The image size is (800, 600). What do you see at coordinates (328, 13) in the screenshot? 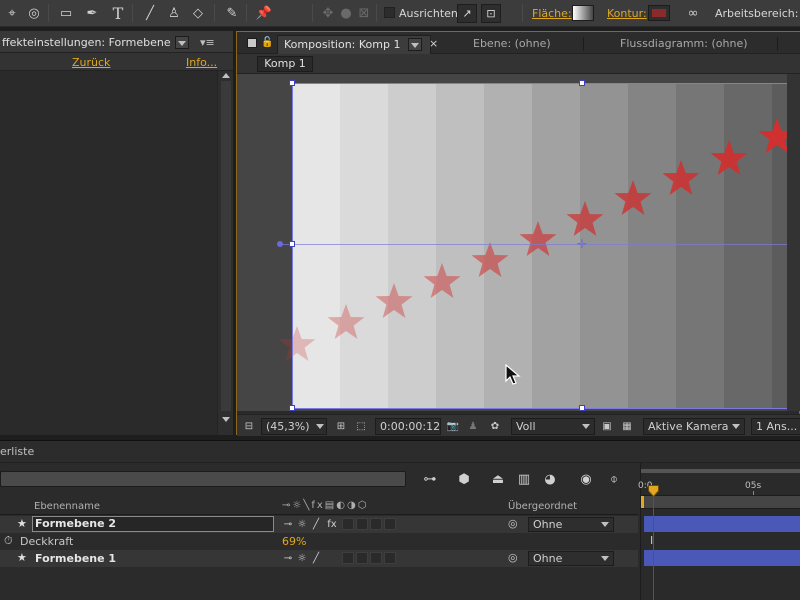
I see `axis-mode-local-icon: ✥` at bounding box center [328, 13].